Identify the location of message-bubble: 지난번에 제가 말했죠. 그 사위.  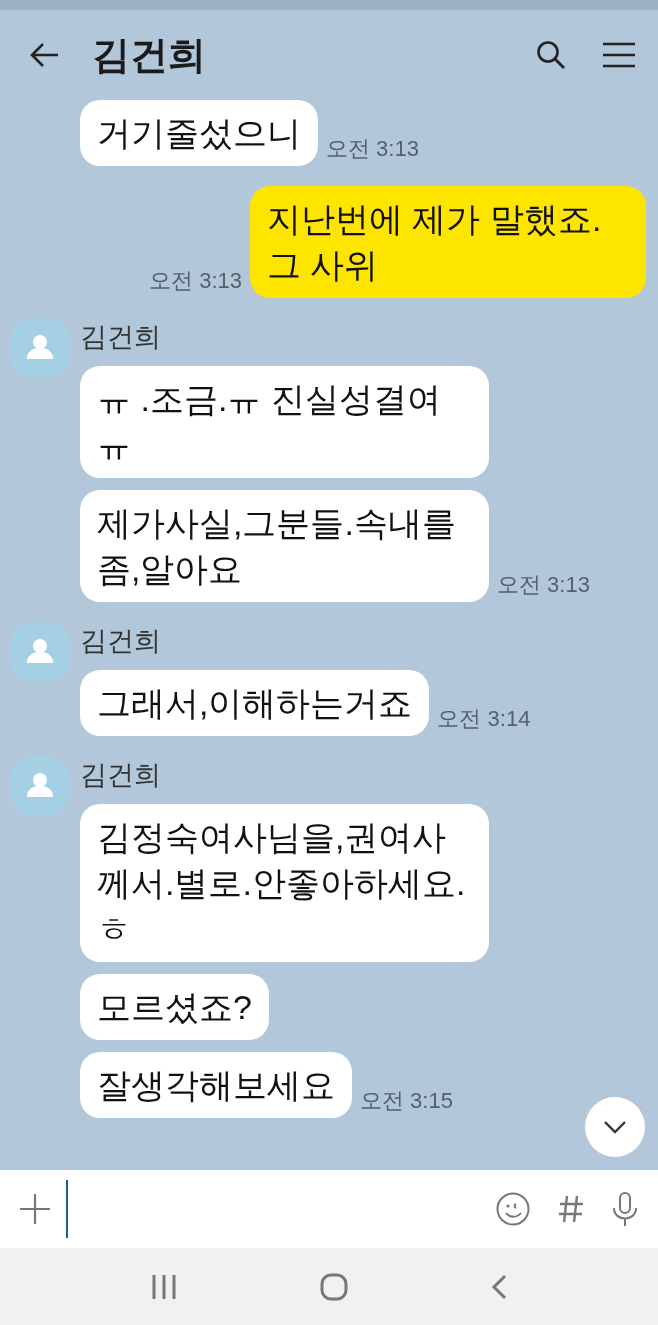
(448, 242).